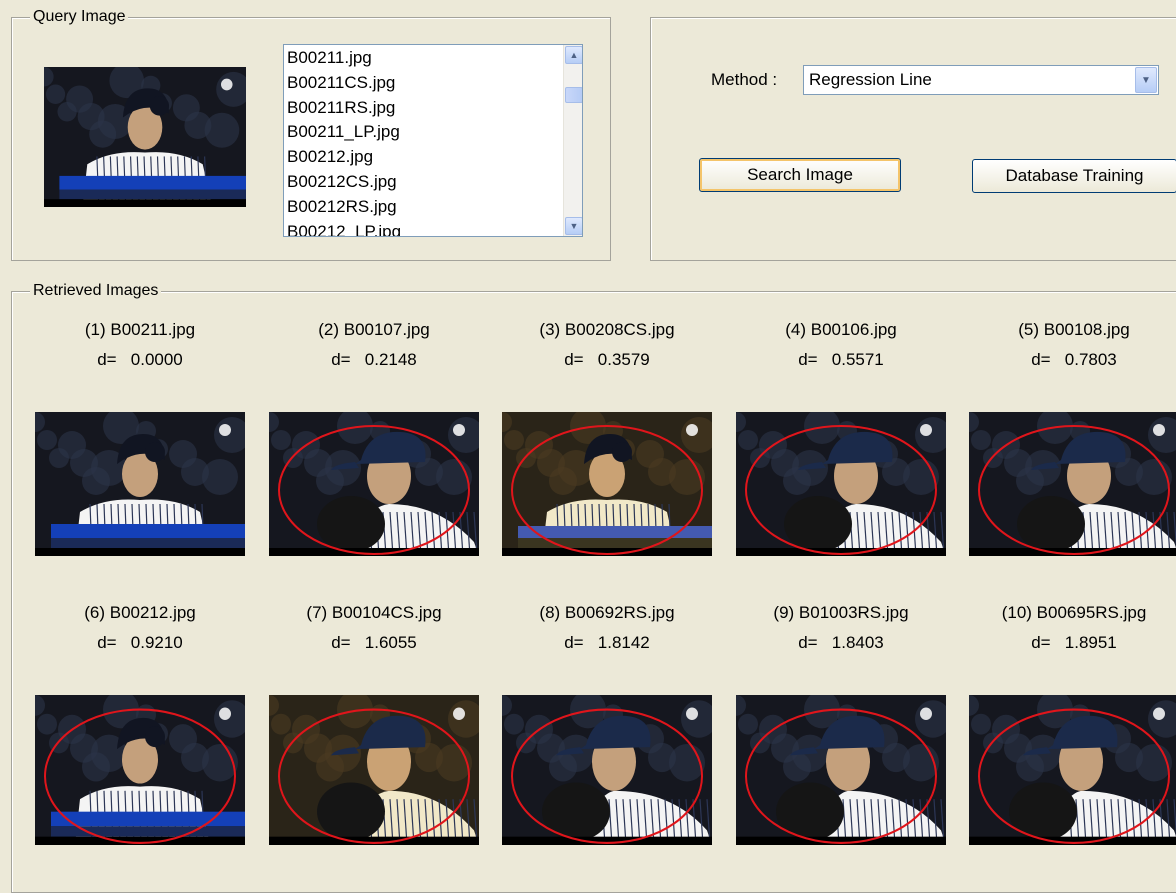 Image resolution: width=1176 pixels, height=893 pixels. What do you see at coordinates (96, 291) in the screenshot?
I see `retrieved-images-group-title: Retrieved Images` at bounding box center [96, 291].